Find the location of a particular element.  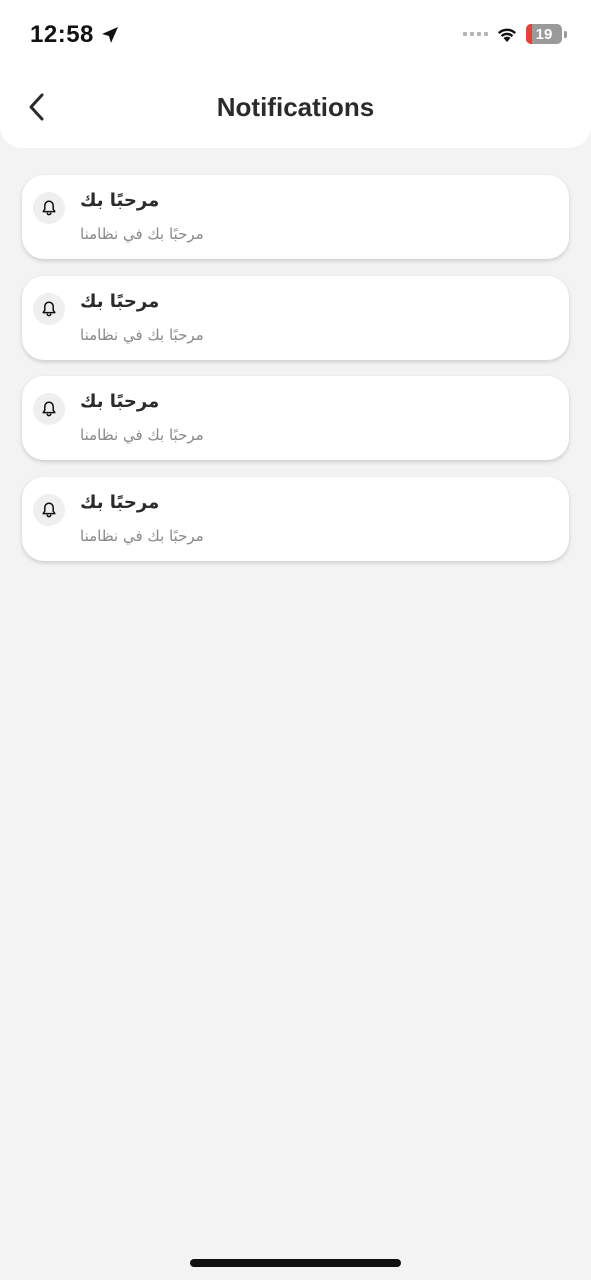

battery-fill is located at coordinates (529, 34).